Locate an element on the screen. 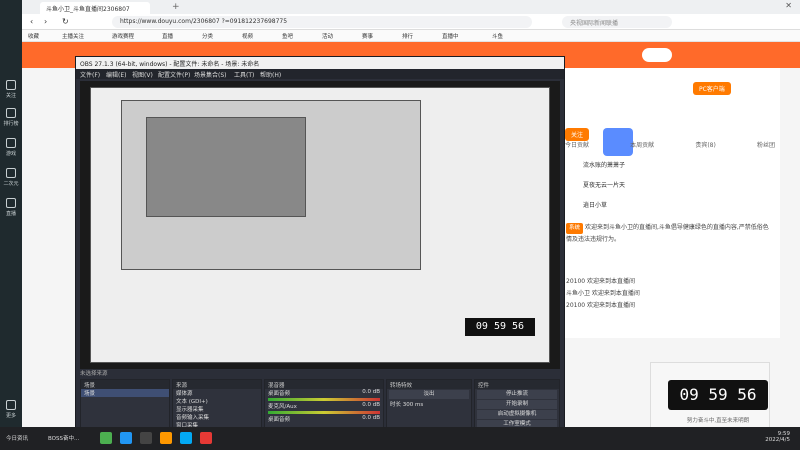 The height and width of the screenshot is (450, 800). menu-profile: 配置文件(P) is located at coordinates (174, 74).